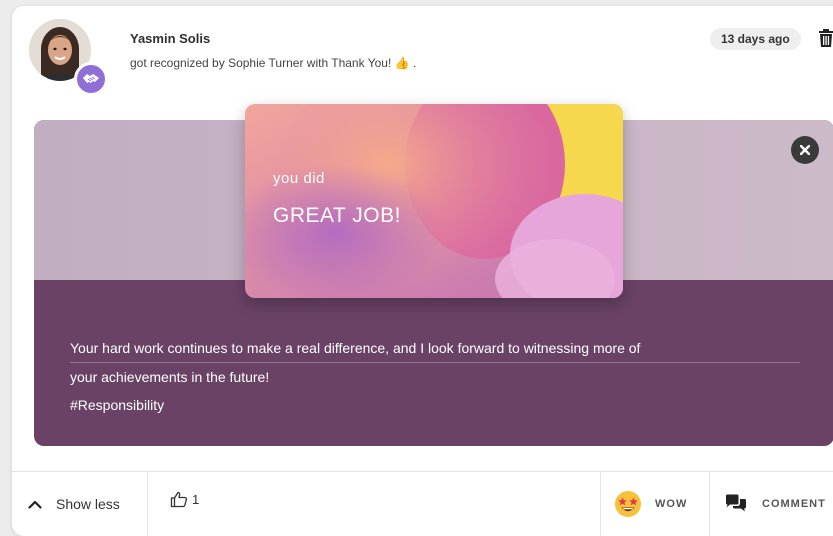 This screenshot has height=536, width=833. What do you see at coordinates (435, 405) in the screenshot?
I see `message-hashtag: #Responsibility` at bounding box center [435, 405].